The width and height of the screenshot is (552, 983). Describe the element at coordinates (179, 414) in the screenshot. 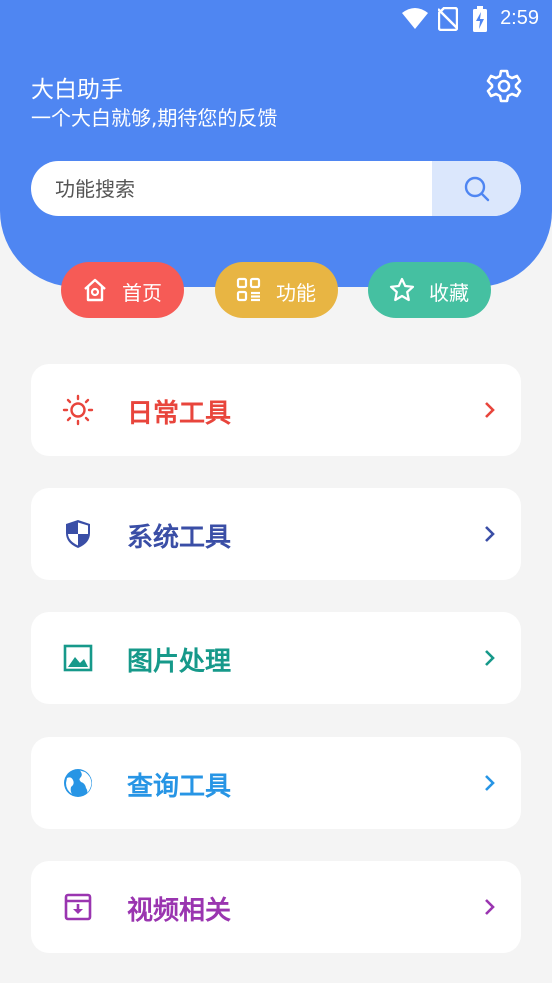

I see `category-label: 日常工具` at that location.